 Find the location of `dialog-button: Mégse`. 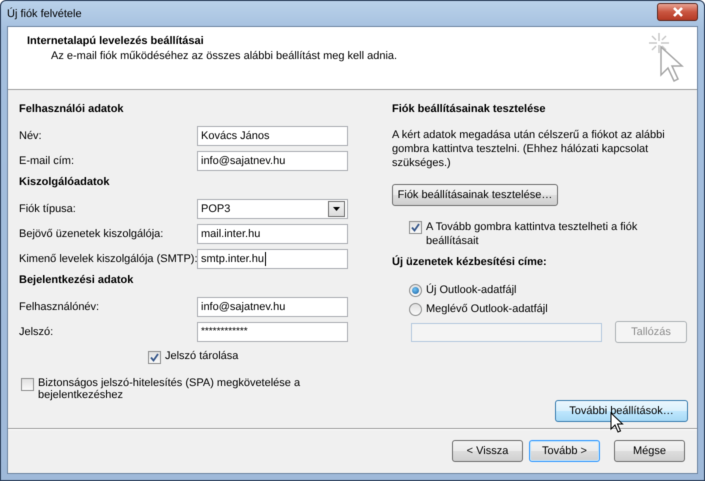

dialog-button: Mégse is located at coordinates (649, 451).